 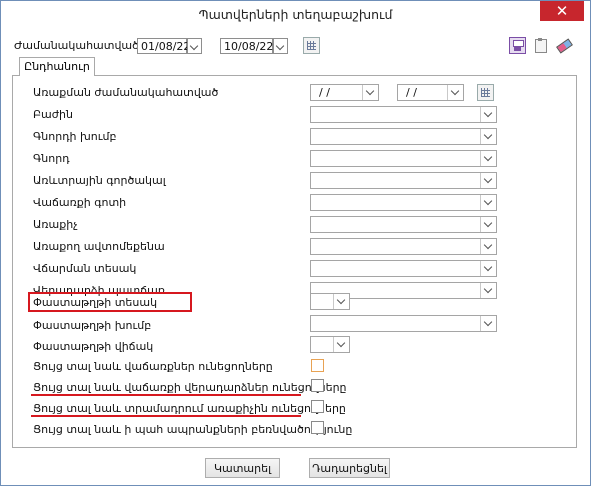 I want to click on buyer-group-combo, so click(x=403, y=136).